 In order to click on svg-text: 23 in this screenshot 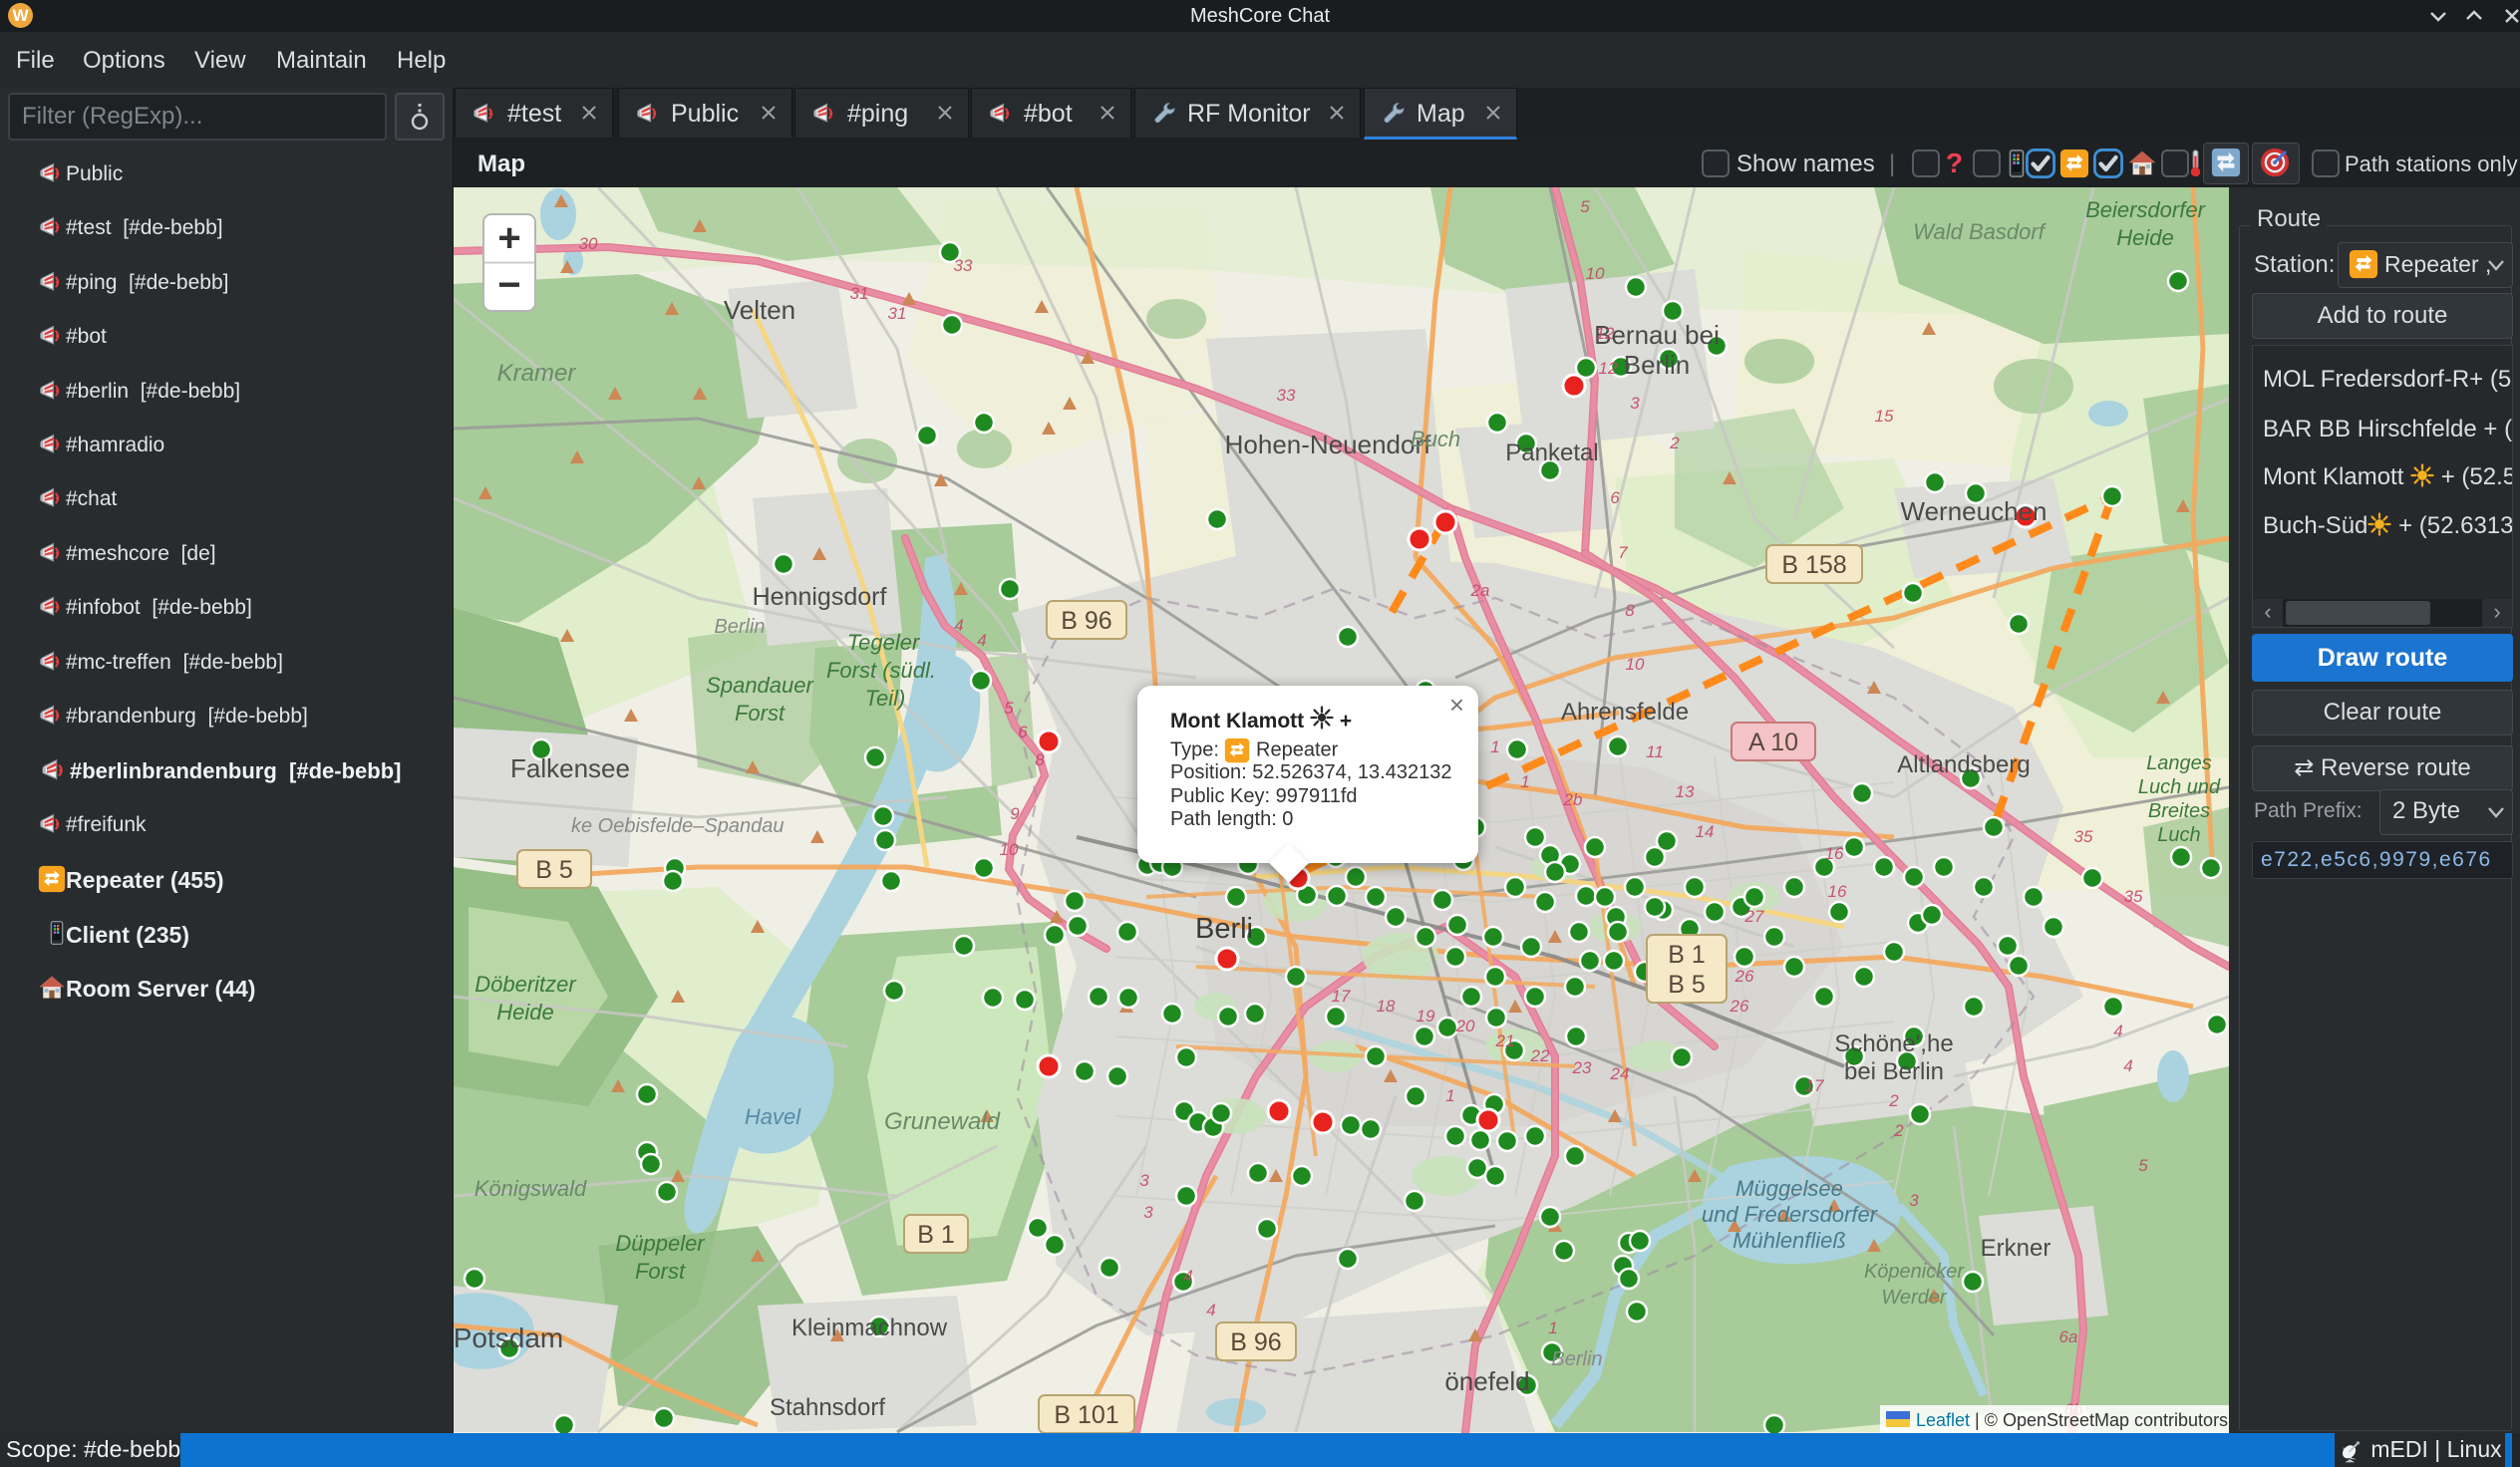, I will do `click(1582, 1067)`.